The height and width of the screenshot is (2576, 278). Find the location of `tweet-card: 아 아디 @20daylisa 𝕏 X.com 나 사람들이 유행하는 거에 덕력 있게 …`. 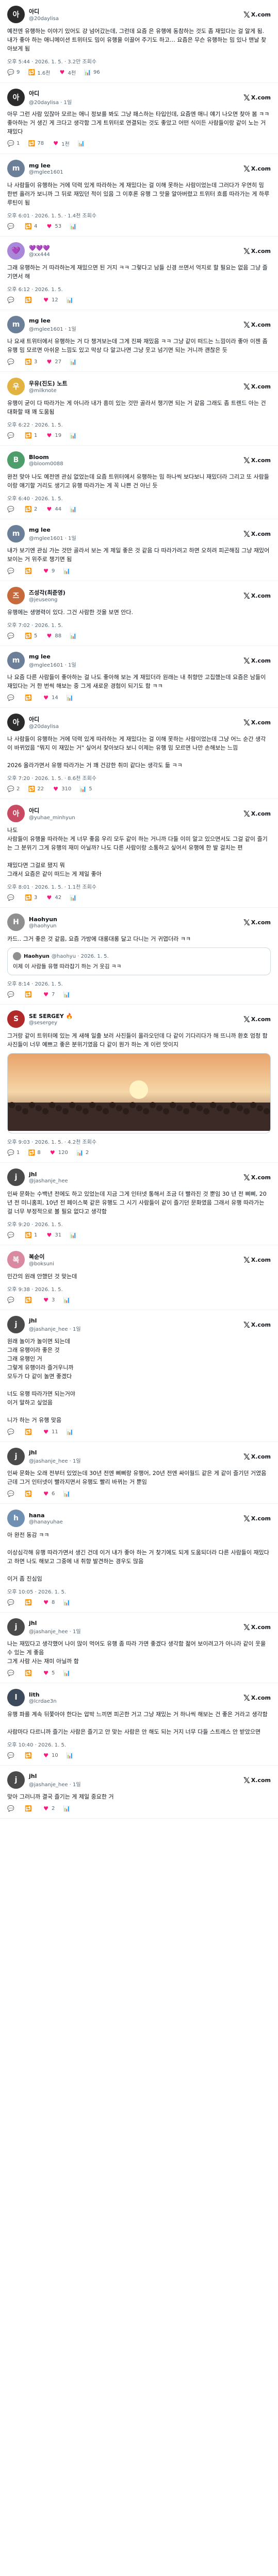

tweet-card: 아 아디 @20daylisa 𝕏 X.com 나 사람들이 유행하는 거에 덕력 있게 … is located at coordinates (139, 753).